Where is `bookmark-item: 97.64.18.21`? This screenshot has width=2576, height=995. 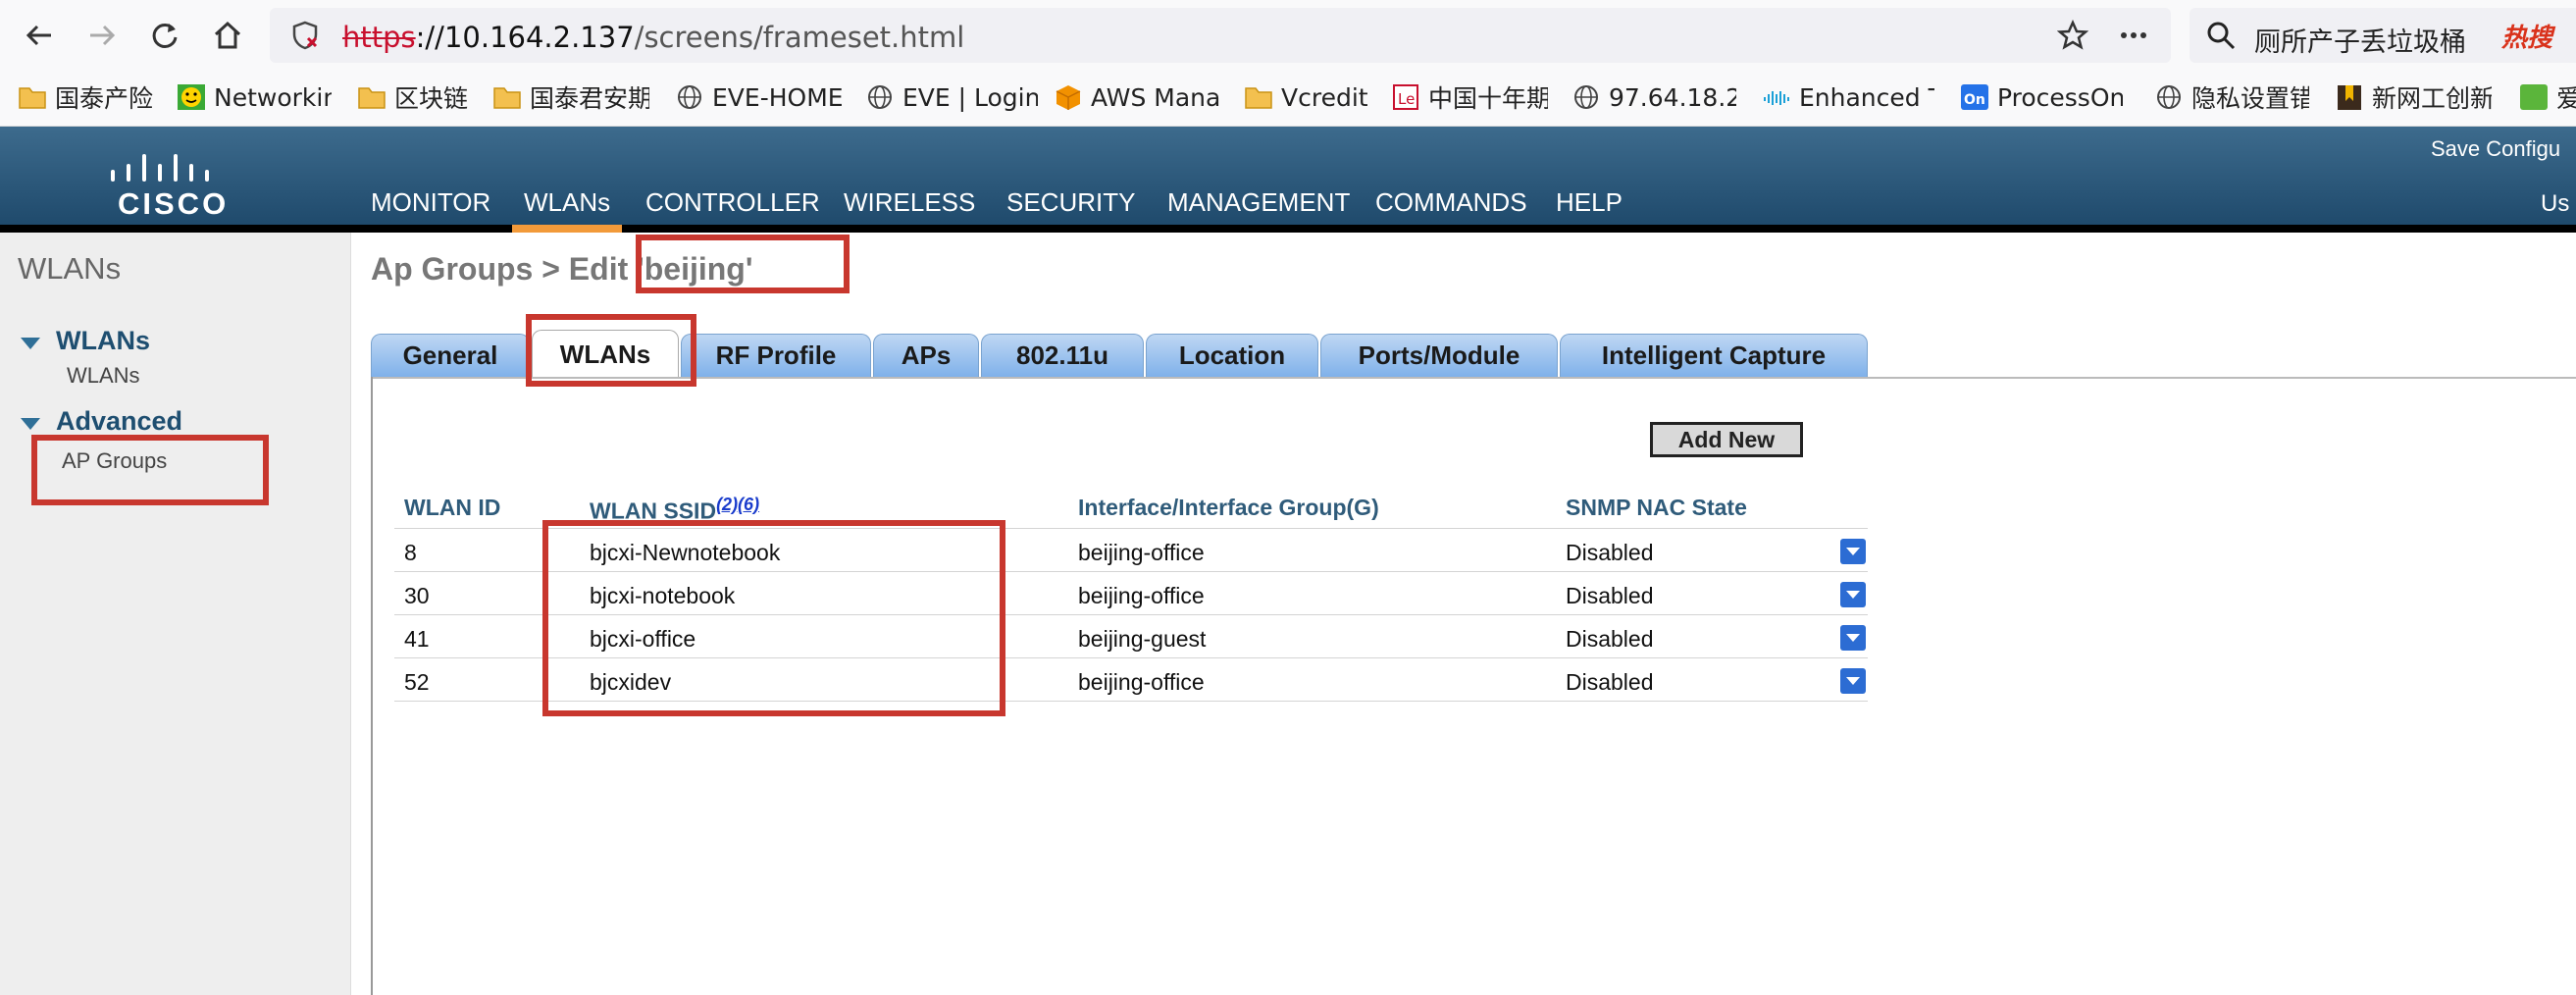
bookmark-item: 97.64.18.21 is located at coordinates (1653, 97).